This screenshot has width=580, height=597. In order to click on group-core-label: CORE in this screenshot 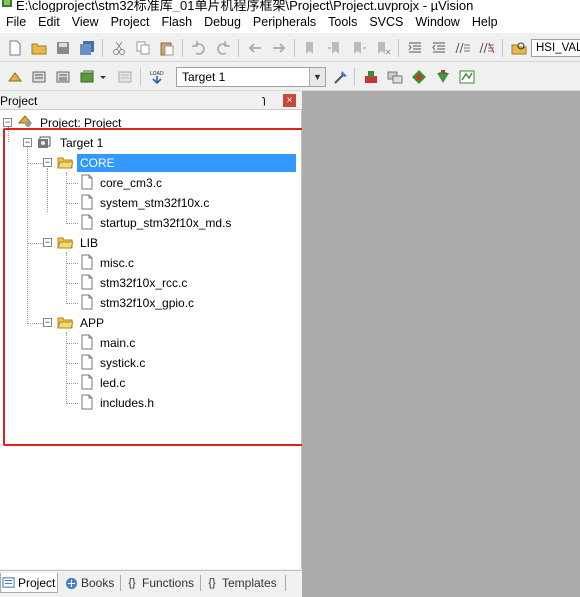, I will do `click(186, 163)`.